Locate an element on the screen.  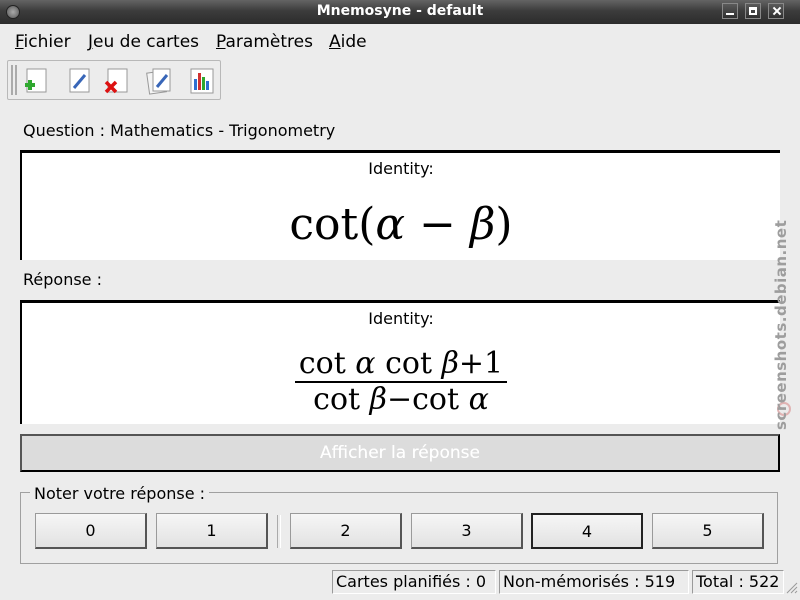
menu-aide-label: ide is located at coordinates (353, 42).